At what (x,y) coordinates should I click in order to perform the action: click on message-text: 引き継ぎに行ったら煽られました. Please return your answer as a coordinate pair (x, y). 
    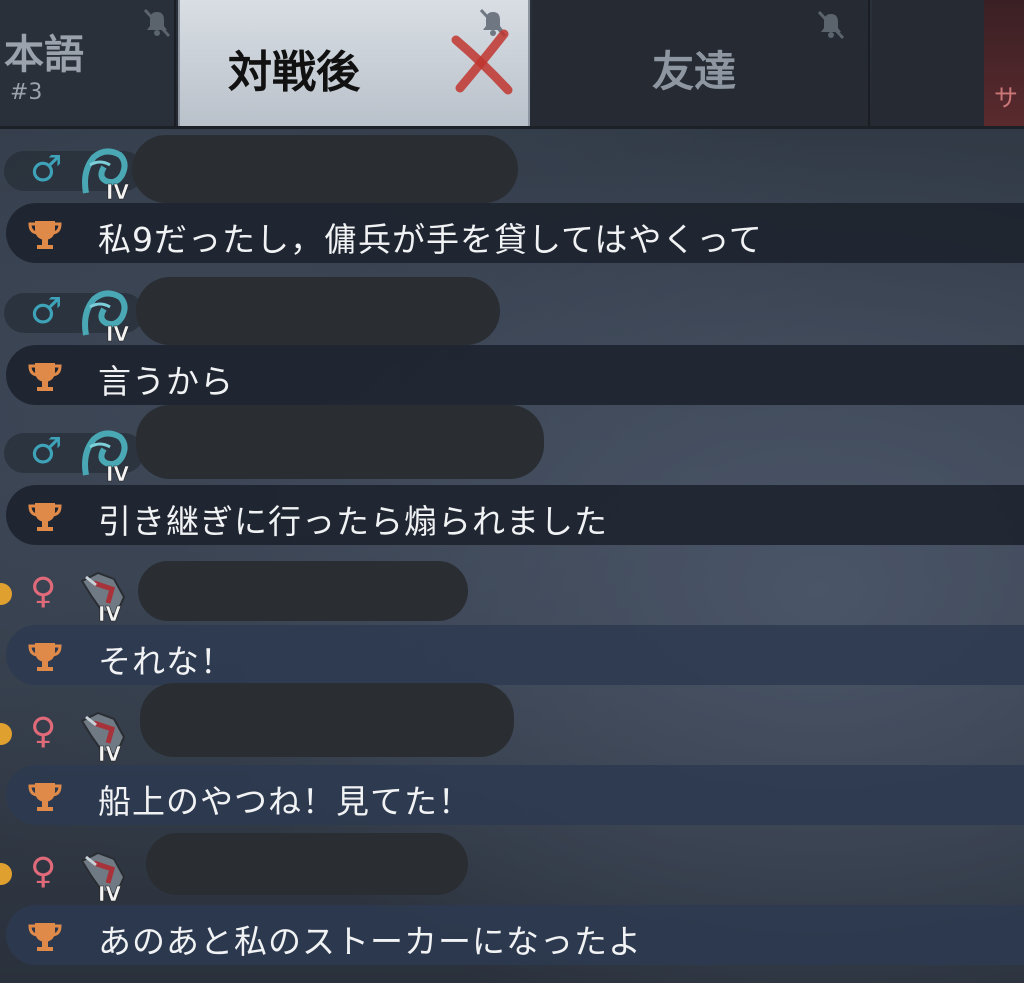
    Looking at the image, I should click on (353, 521).